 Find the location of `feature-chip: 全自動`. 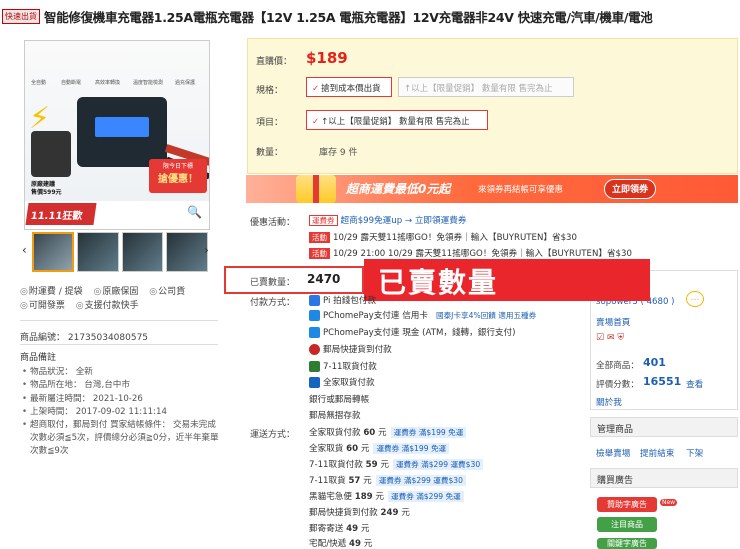

feature-chip: 全自動 is located at coordinates (39, 83).